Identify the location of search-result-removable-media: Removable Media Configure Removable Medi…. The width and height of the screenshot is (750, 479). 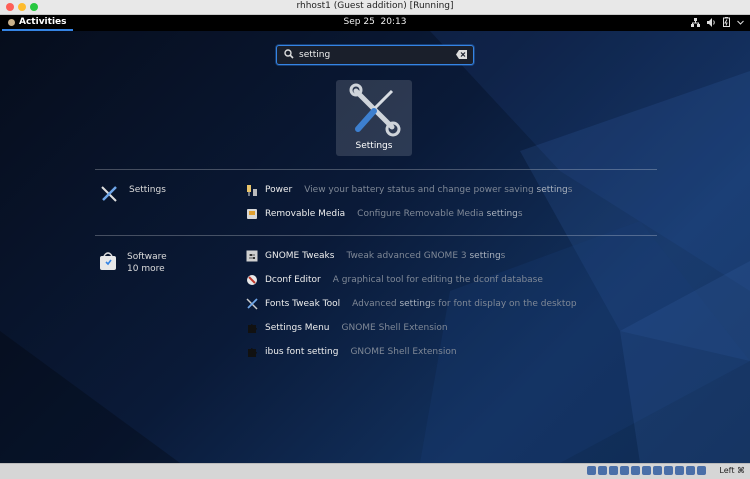
(384, 214).